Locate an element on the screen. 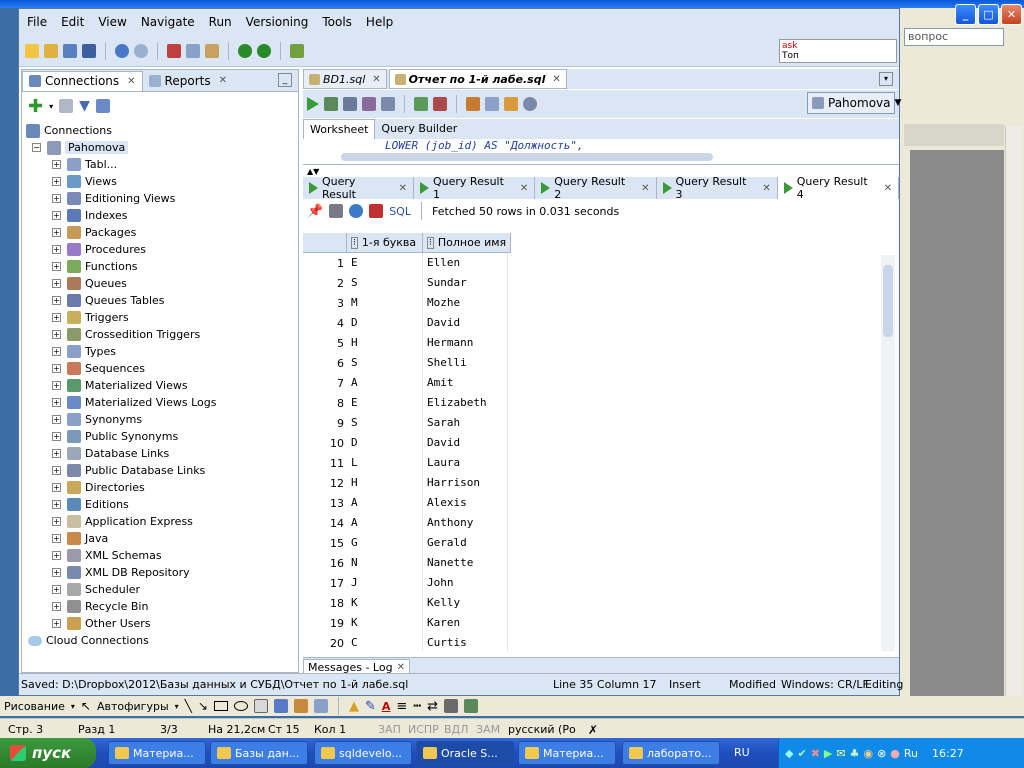 This screenshot has width=1024, height=768. collapse-icon: − is located at coordinates (36, 147).